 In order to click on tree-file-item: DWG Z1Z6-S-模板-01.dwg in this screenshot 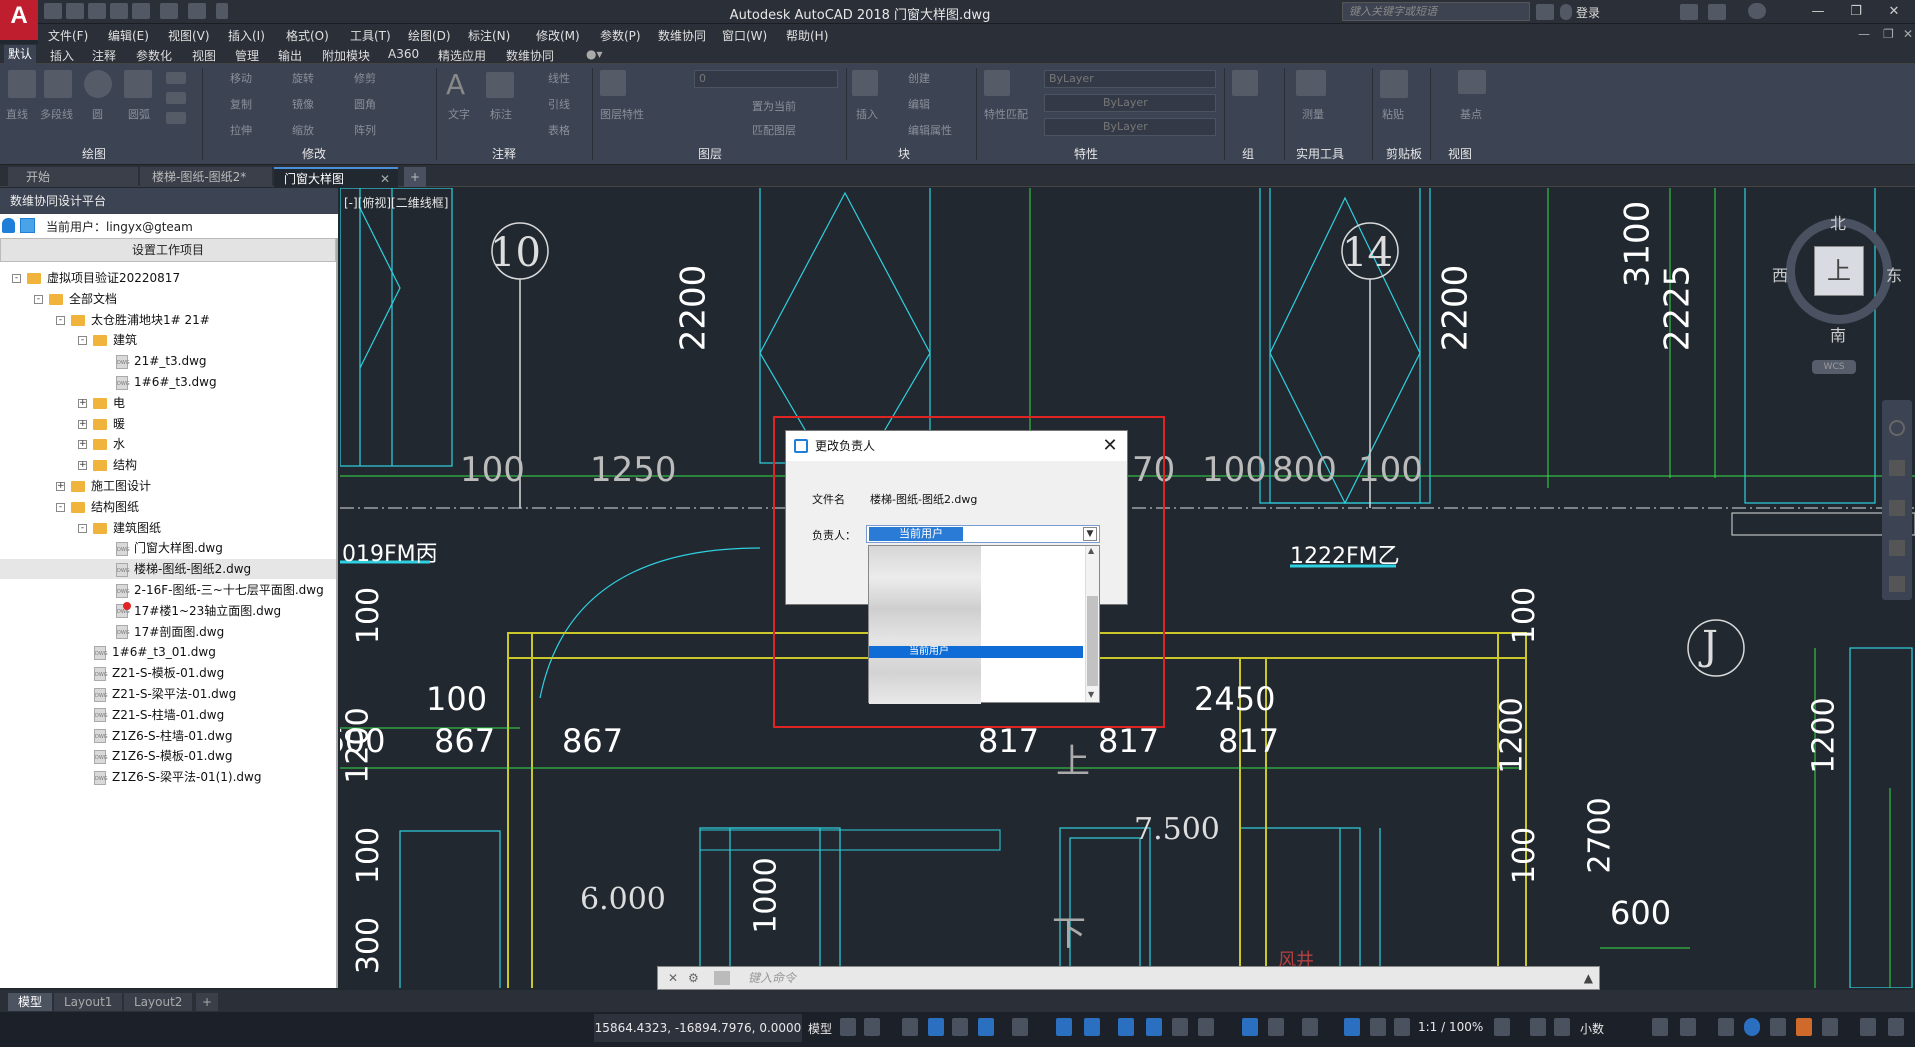, I will do `click(168, 756)`.